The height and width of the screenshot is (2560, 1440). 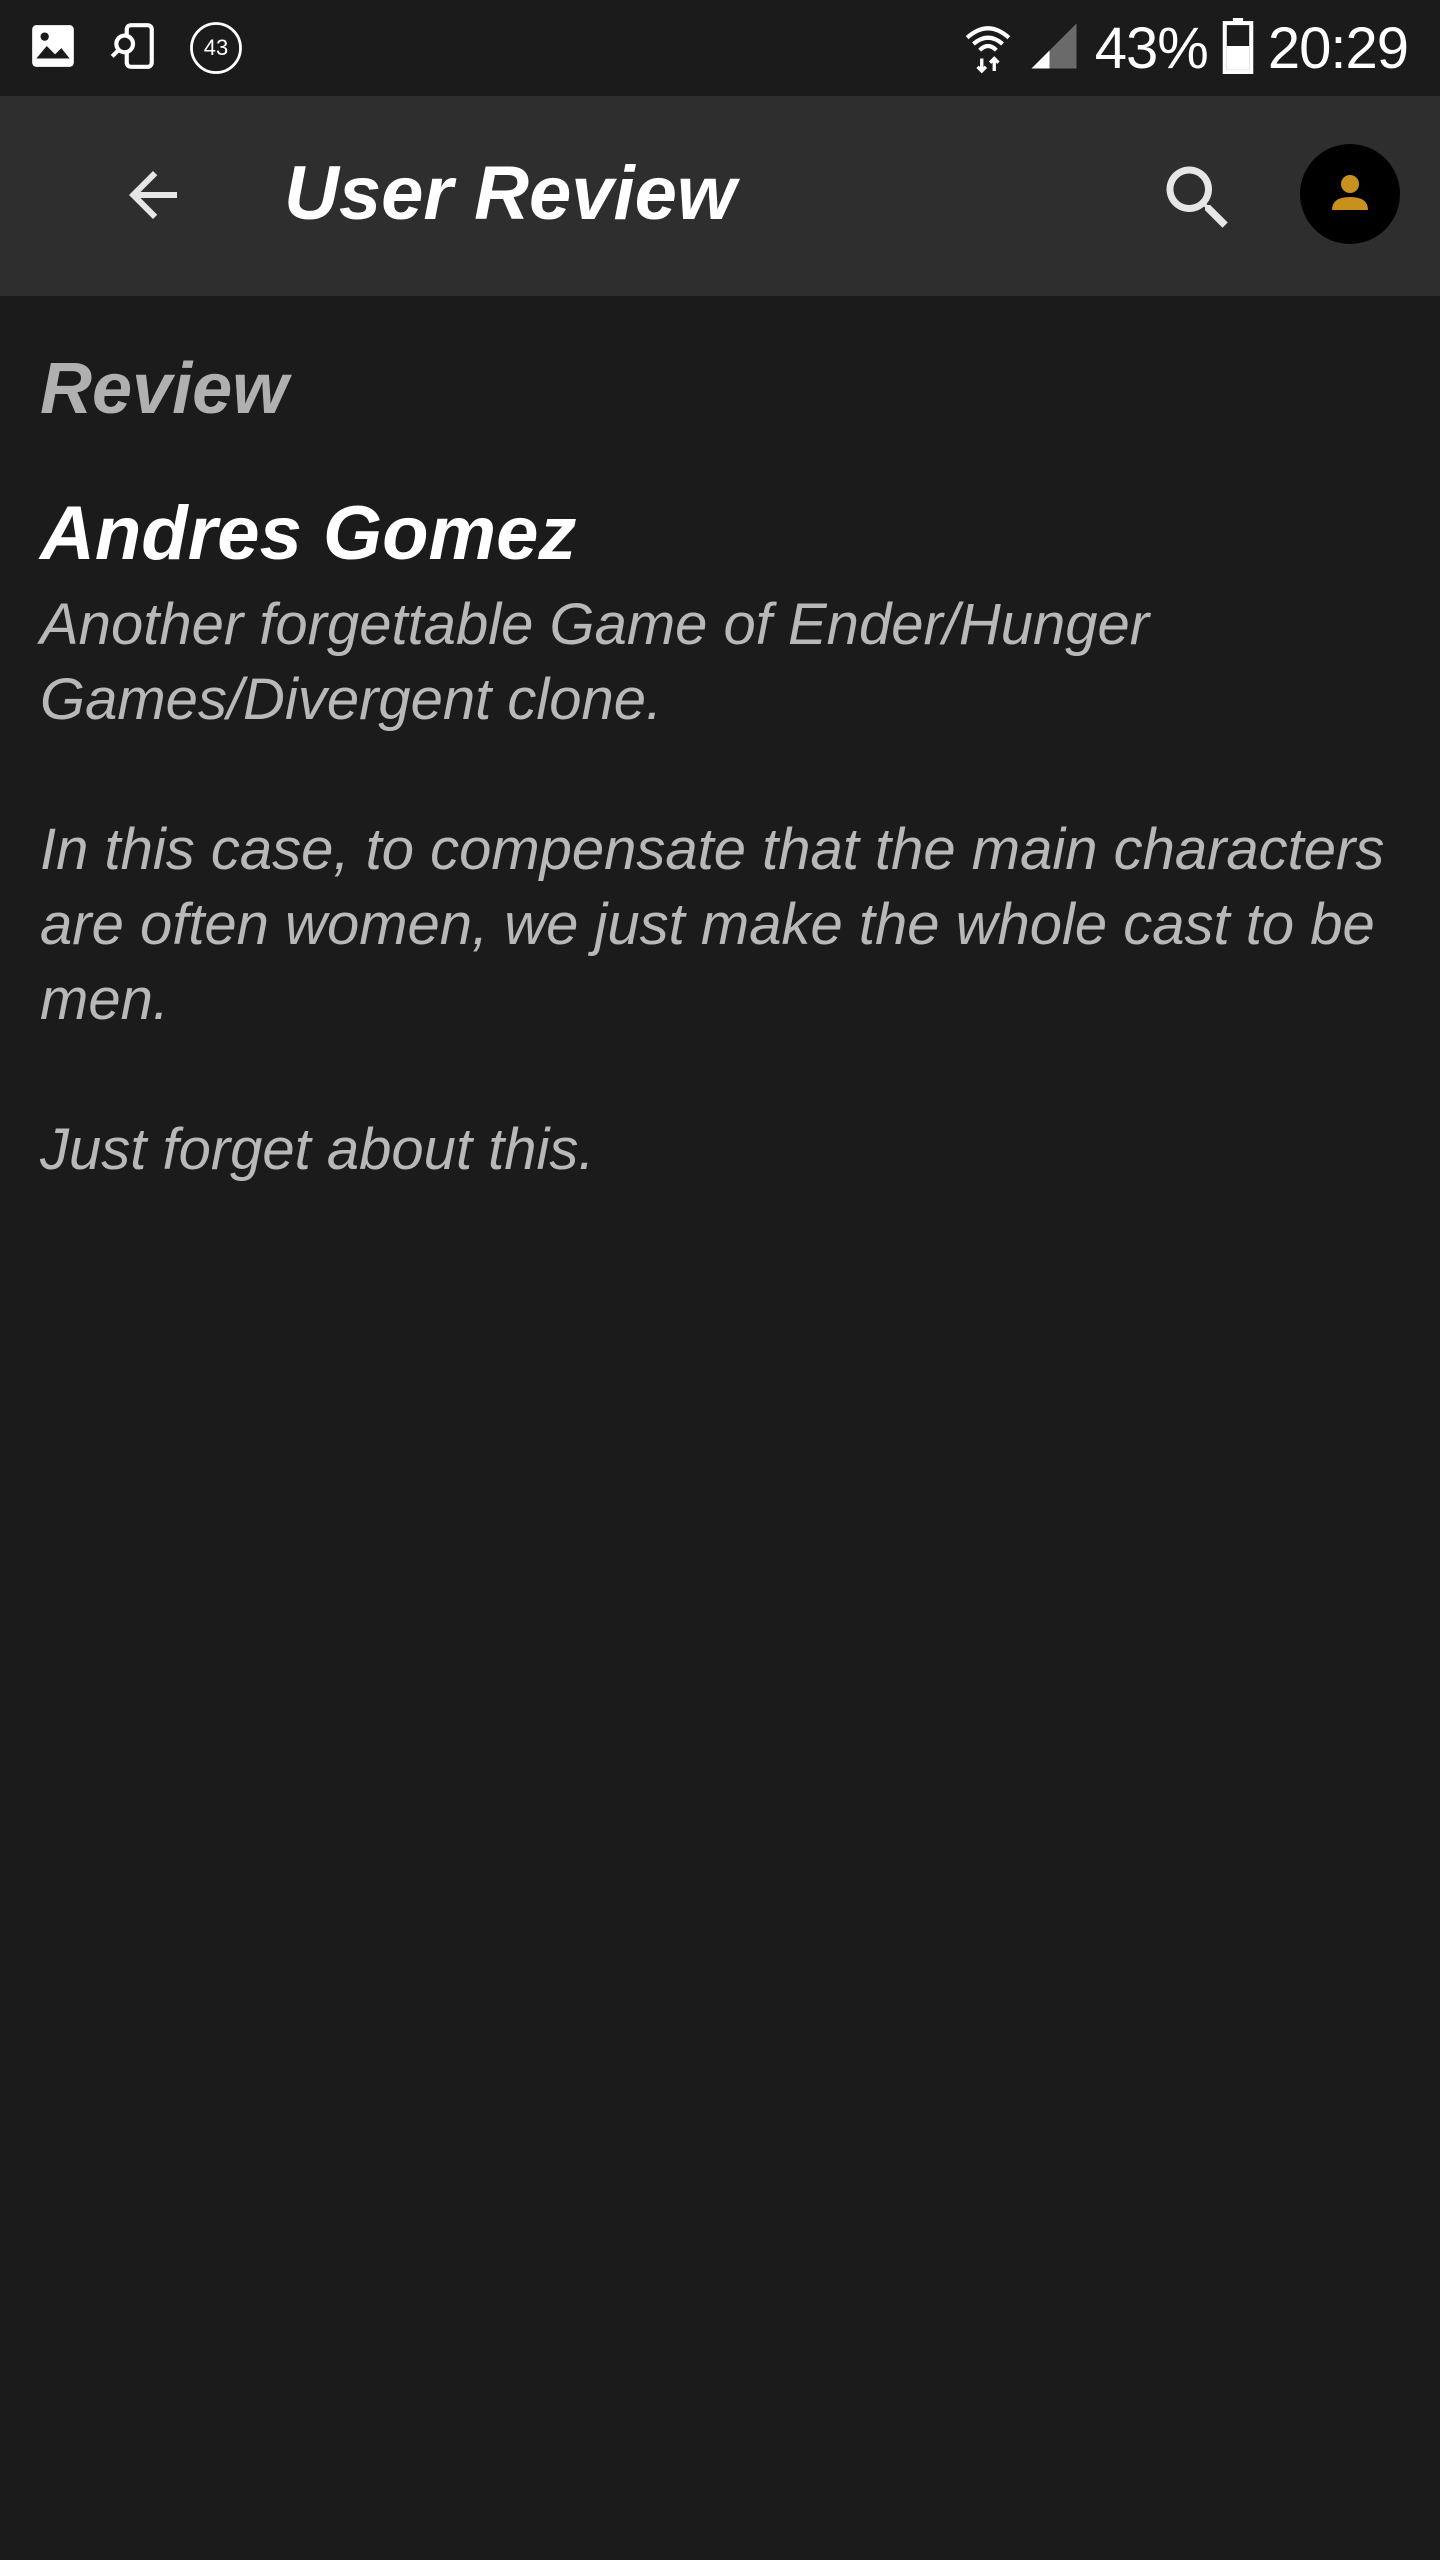 What do you see at coordinates (164, 389) in the screenshot?
I see `section-label: Review` at bounding box center [164, 389].